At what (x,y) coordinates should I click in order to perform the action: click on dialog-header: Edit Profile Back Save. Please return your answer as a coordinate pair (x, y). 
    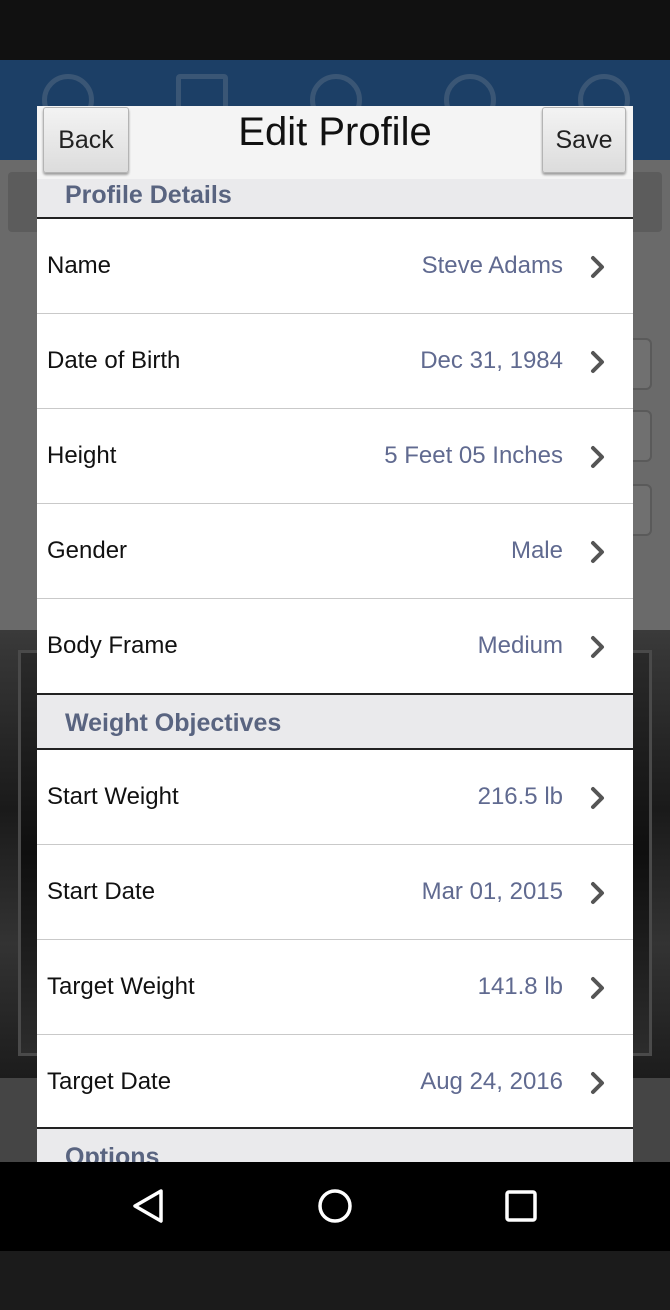
    Looking at the image, I should click on (335, 142).